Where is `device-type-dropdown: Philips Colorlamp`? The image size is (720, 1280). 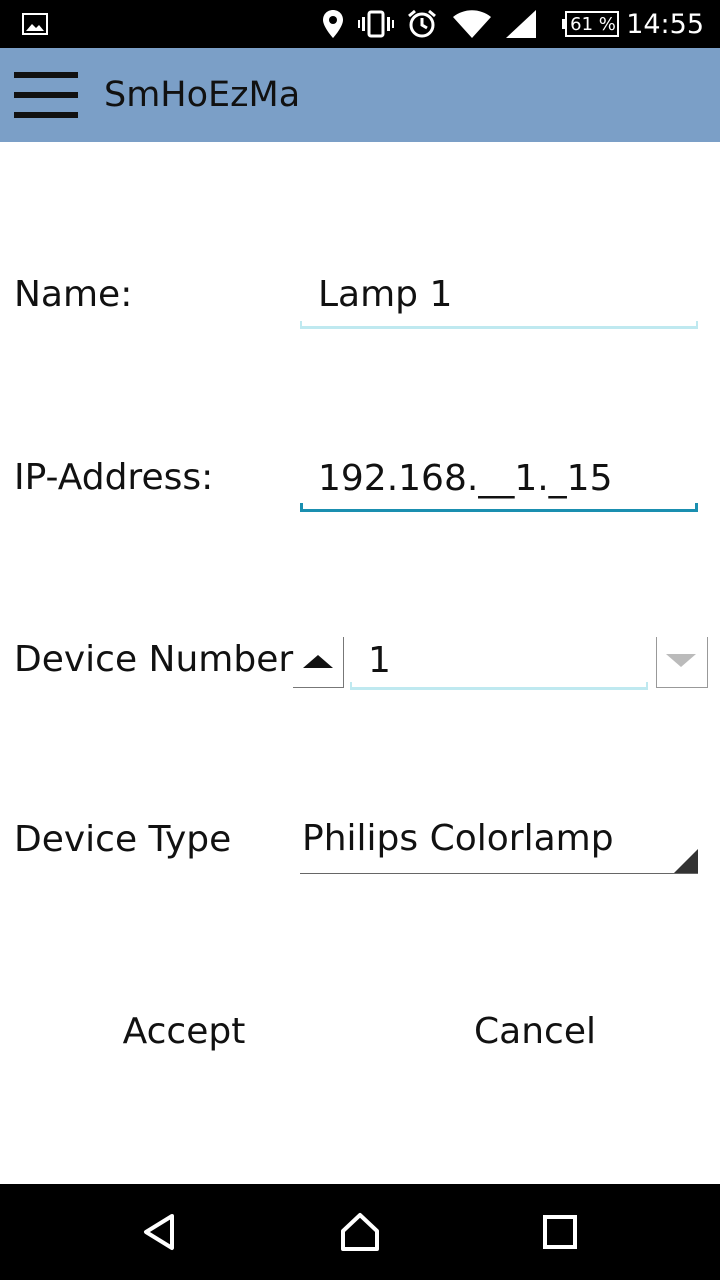
device-type-dropdown: Philips Colorlamp is located at coordinates (499, 846).